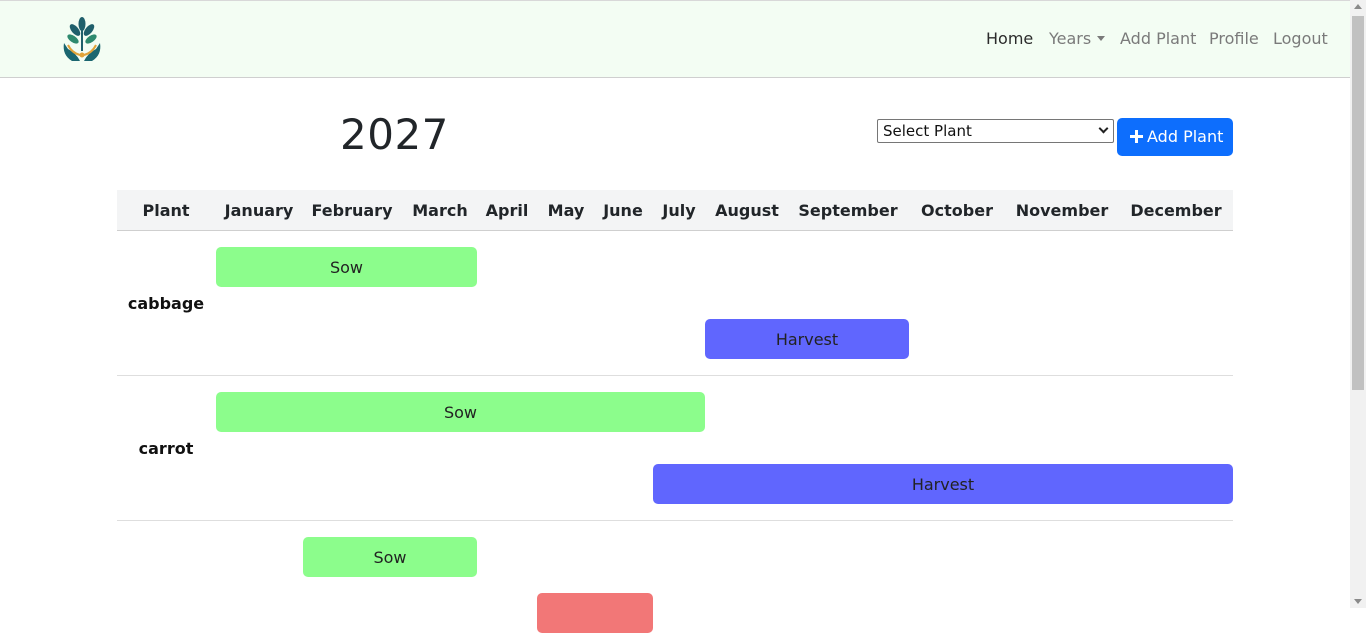 The height and width of the screenshot is (633, 1366). Describe the element at coordinates (390, 557) in the screenshot. I see `sow-bar-row3: Sow` at that location.